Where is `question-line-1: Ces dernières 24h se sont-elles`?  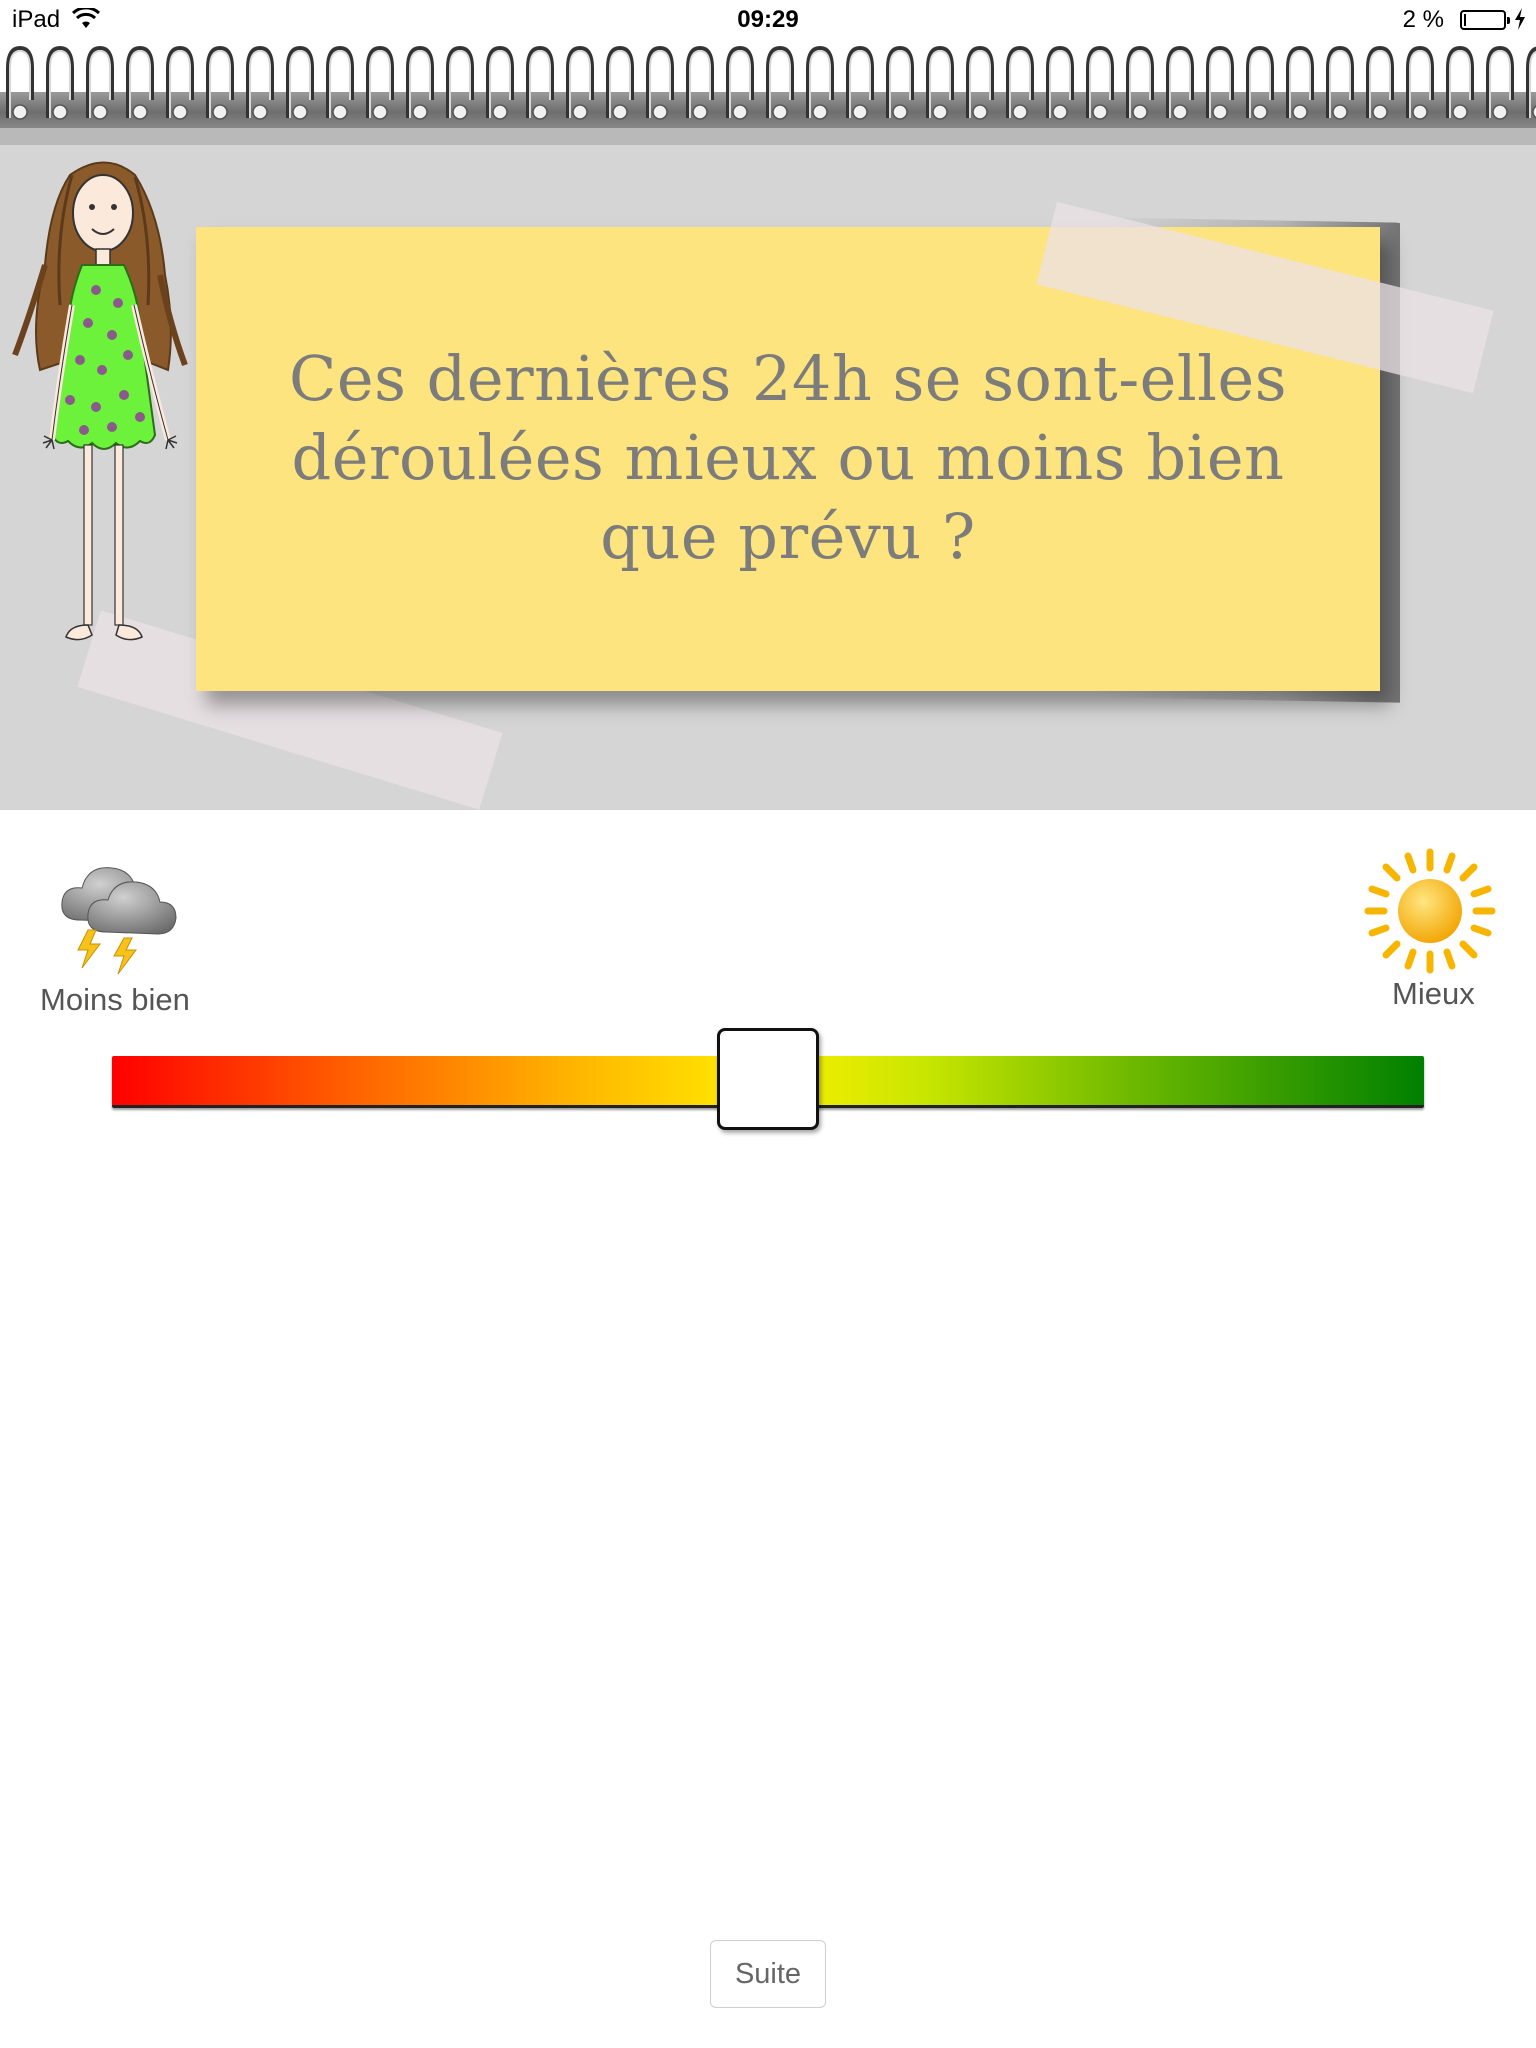
question-line-1: Ces dernières 24h se sont-elles is located at coordinates (788, 378).